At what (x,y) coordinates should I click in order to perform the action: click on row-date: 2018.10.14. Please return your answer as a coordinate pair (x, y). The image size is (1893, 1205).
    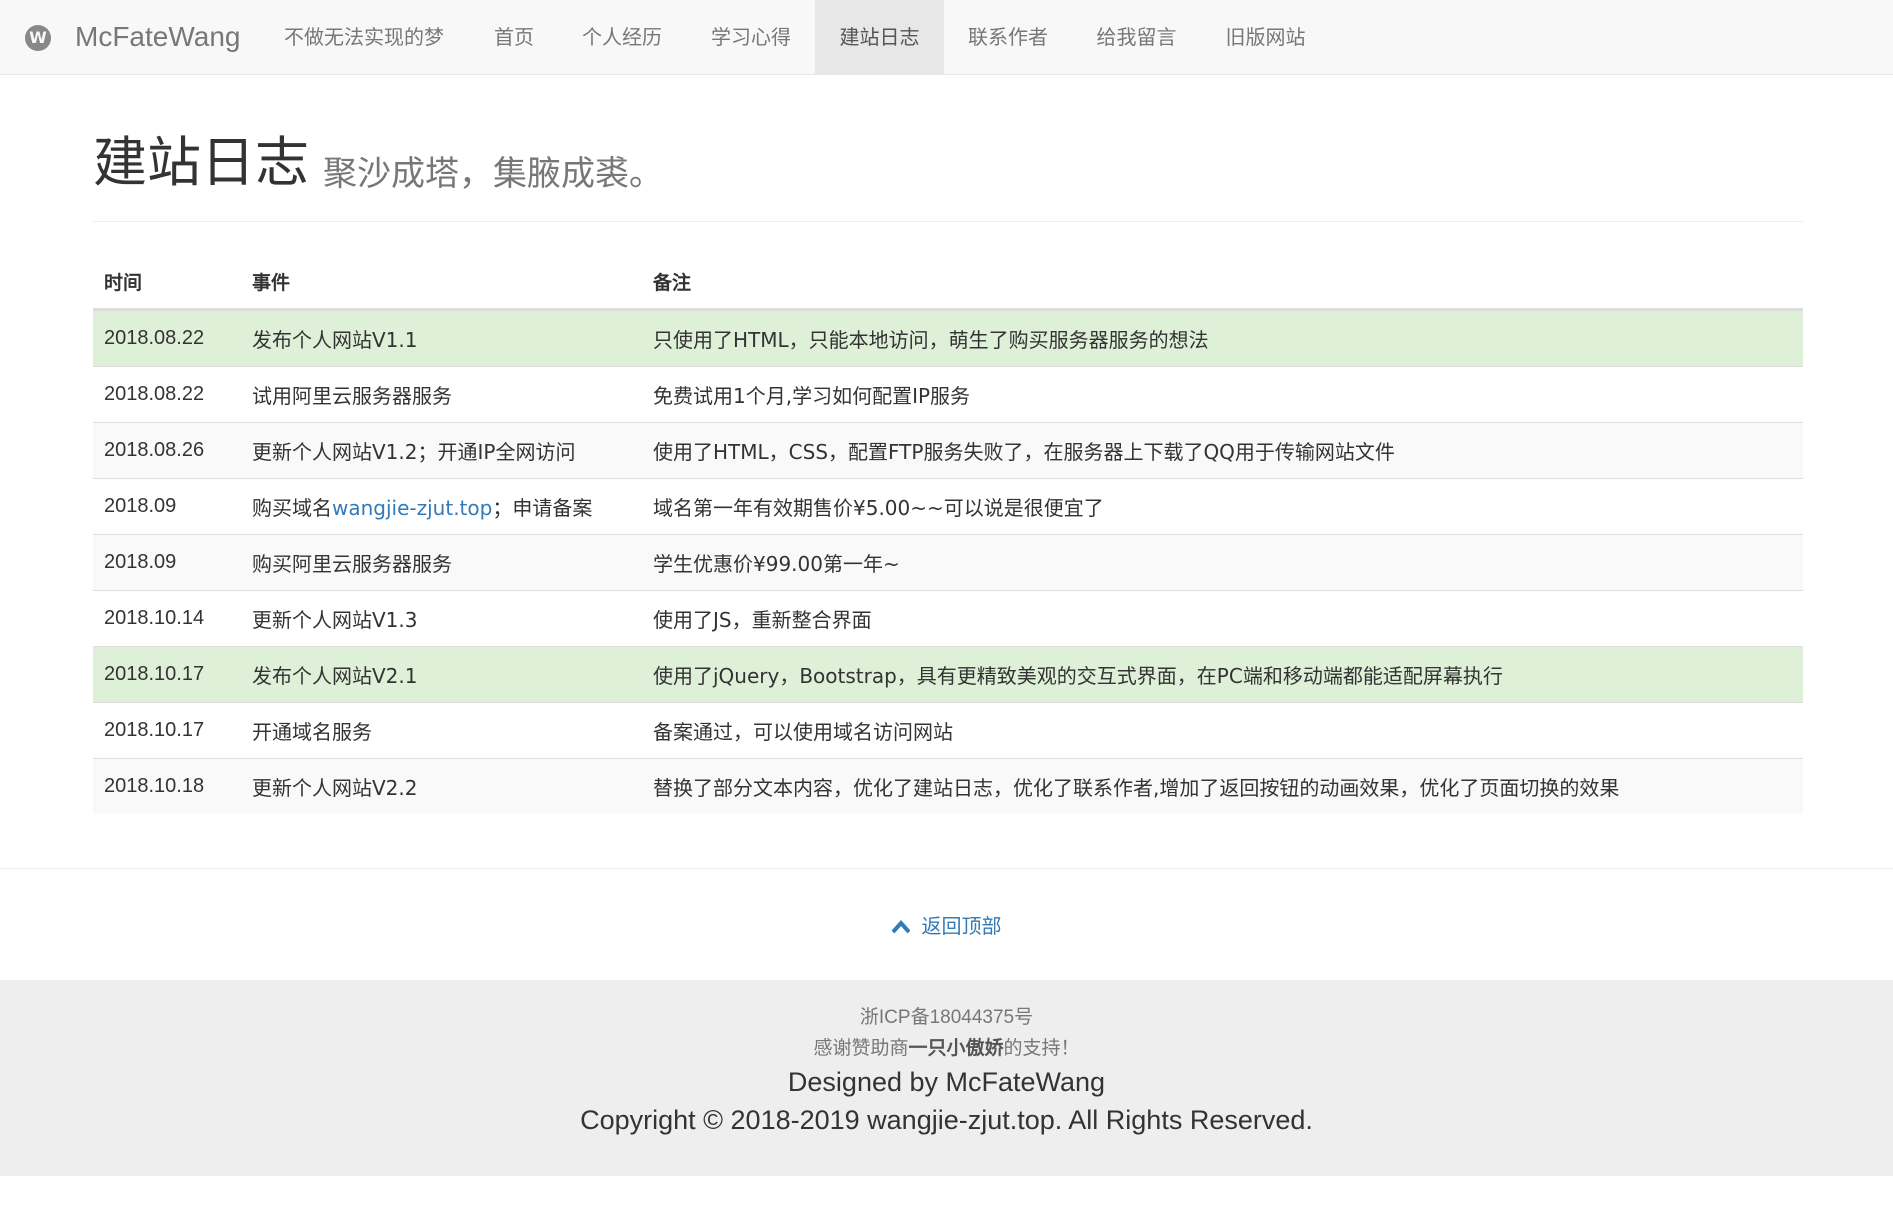
    Looking at the image, I should click on (167, 618).